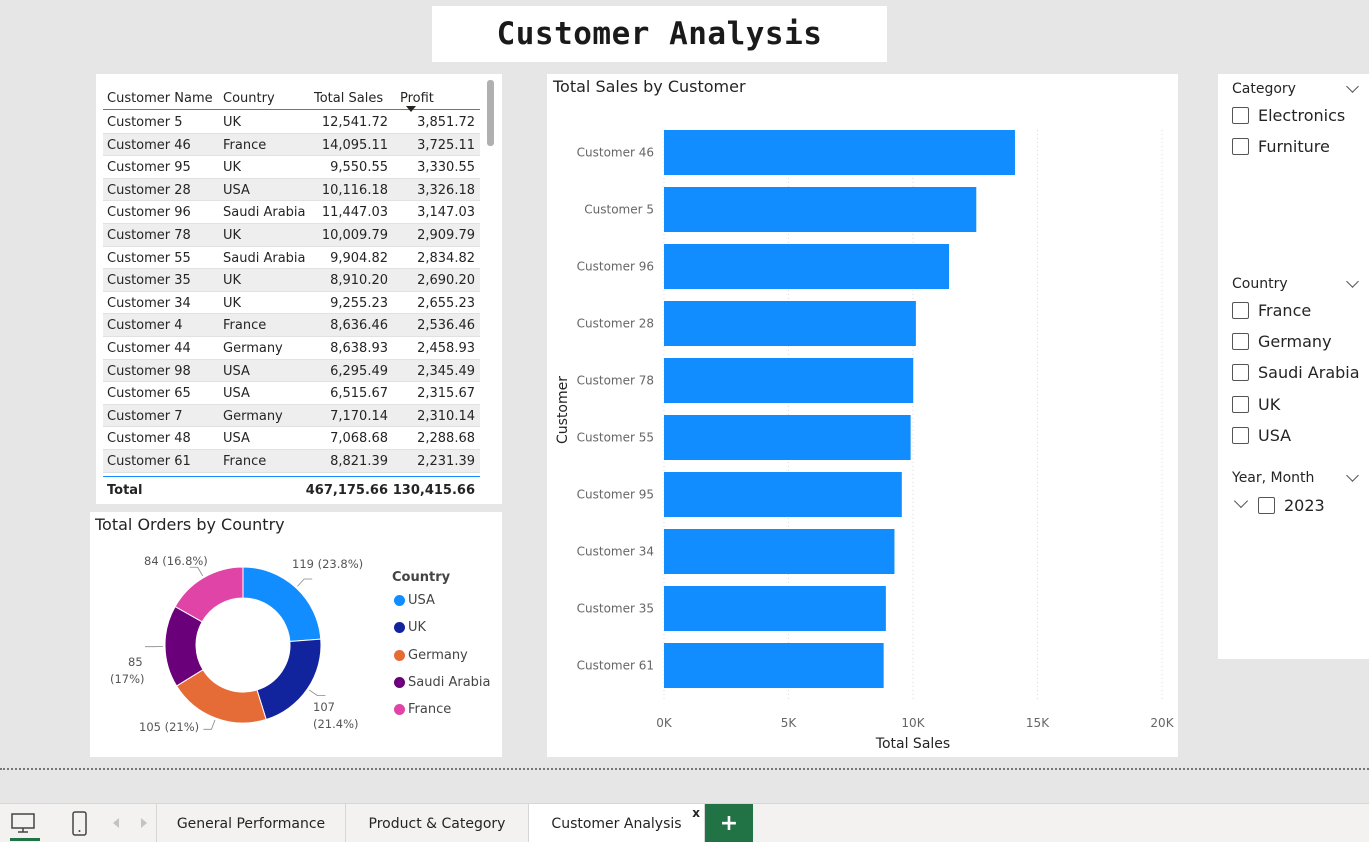 This screenshot has width=1369, height=842. Describe the element at coordinates (160, 98) in the screenshot. I see `column-header-customer-name: Customer Name` at that location.